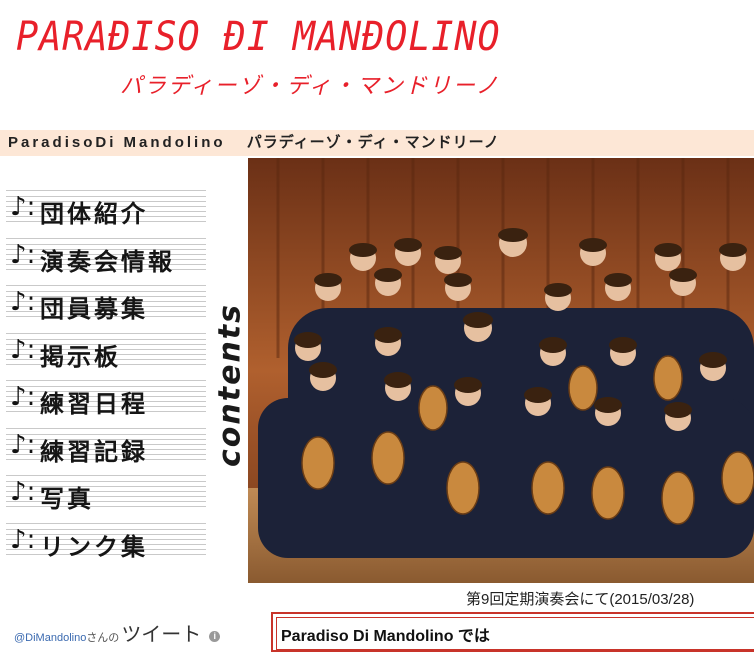  I want to click on nav-item-photos: ♪: 写真, so click(106, 494).